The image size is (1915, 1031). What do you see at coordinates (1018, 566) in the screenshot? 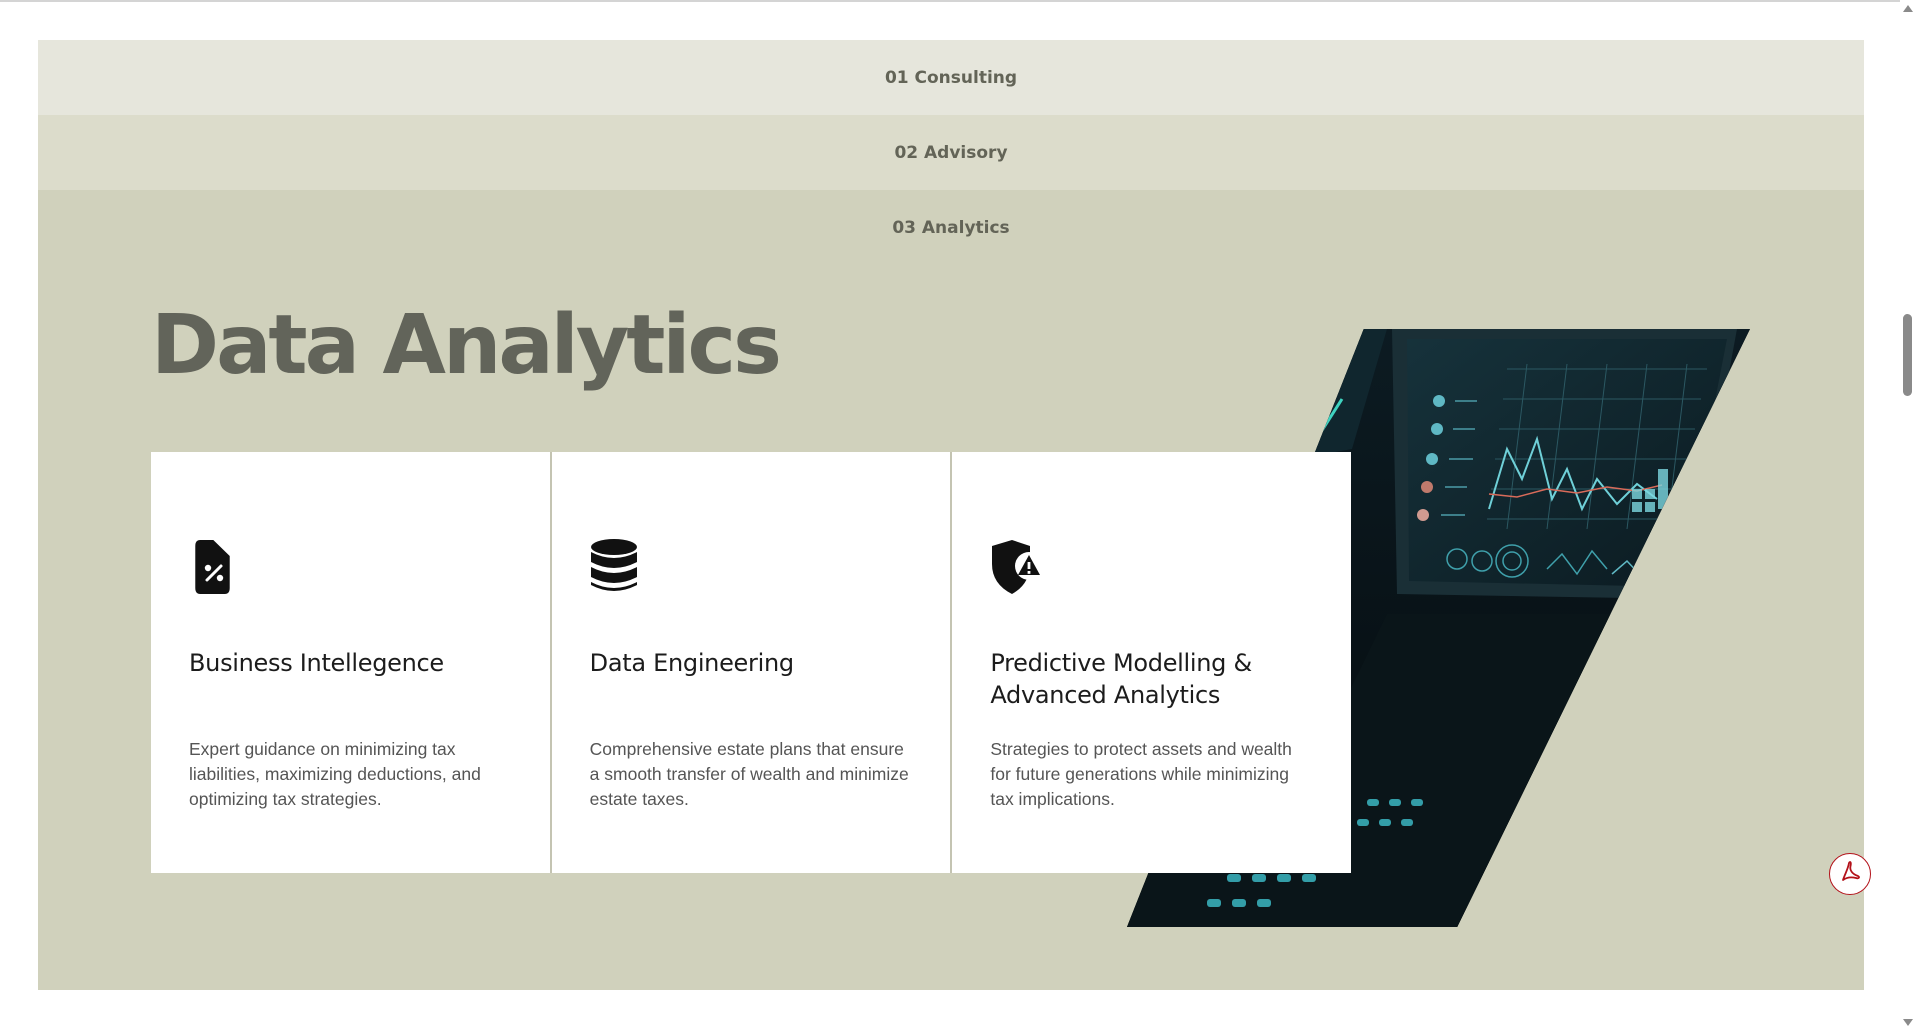
I see `shield-warning-icon` at bounding box center [1018, 566].